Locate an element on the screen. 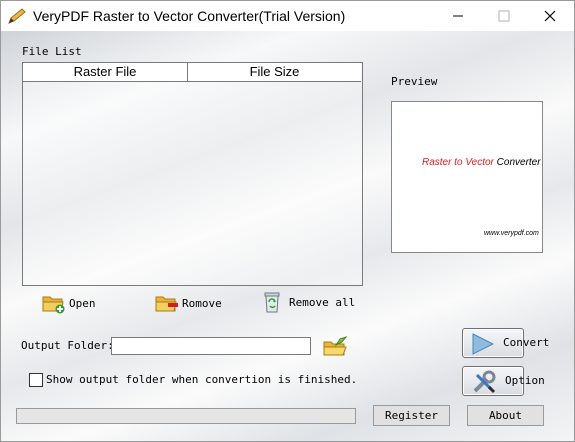  convert-button: Convert is located at coordinates (505, 343).